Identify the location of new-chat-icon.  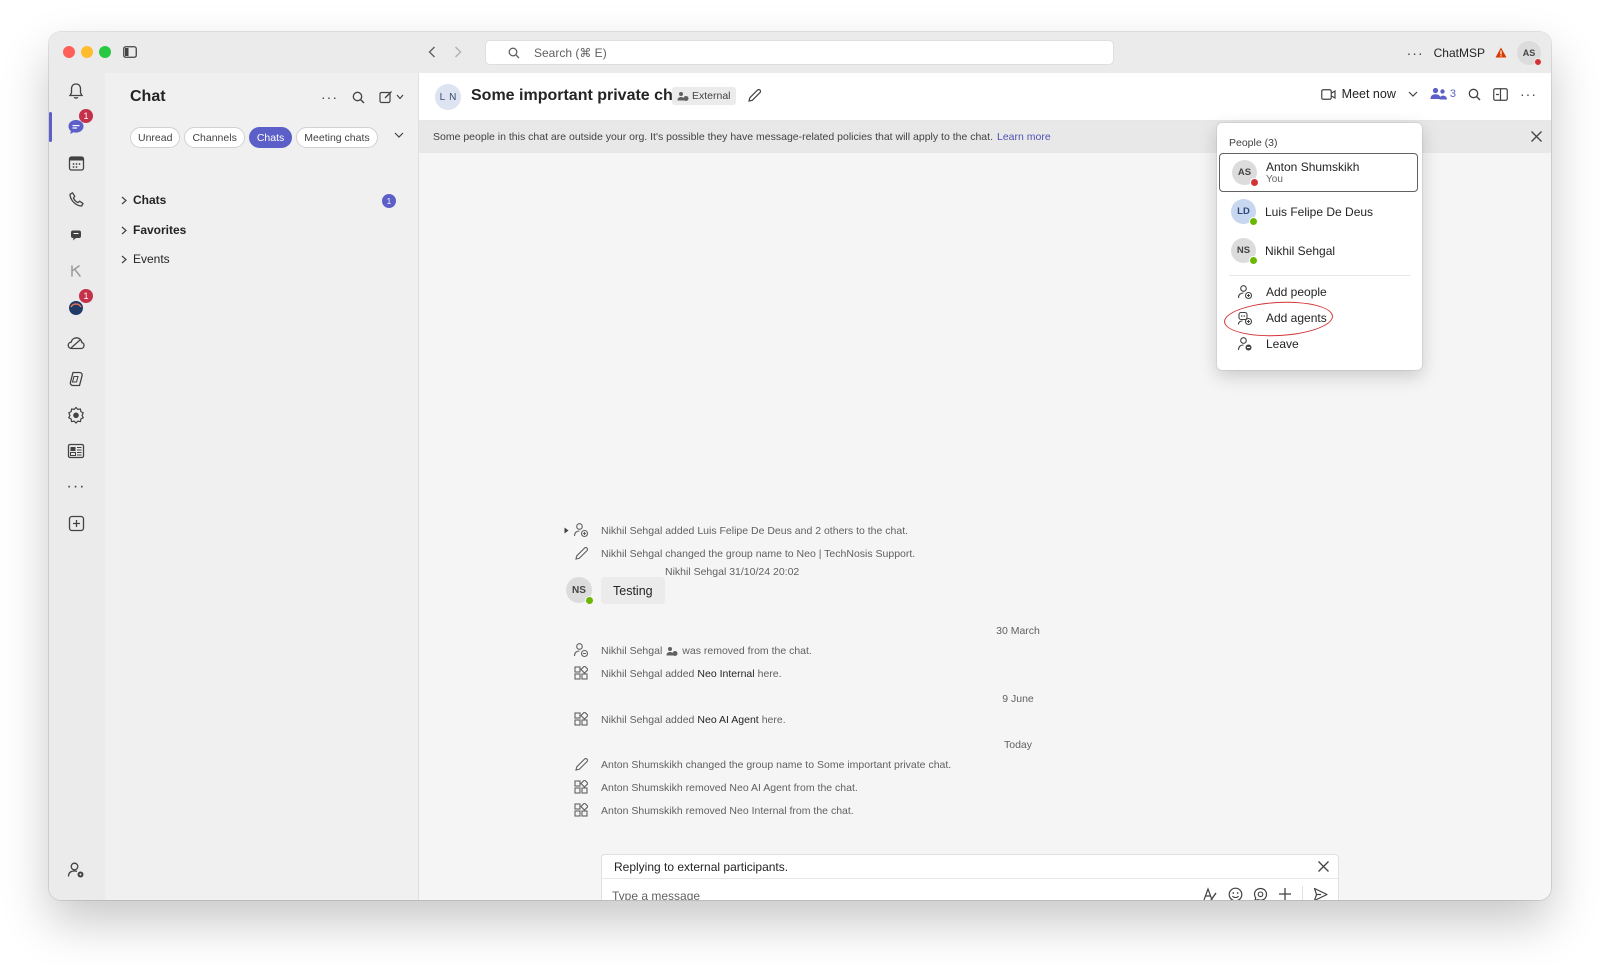
(391, 97).